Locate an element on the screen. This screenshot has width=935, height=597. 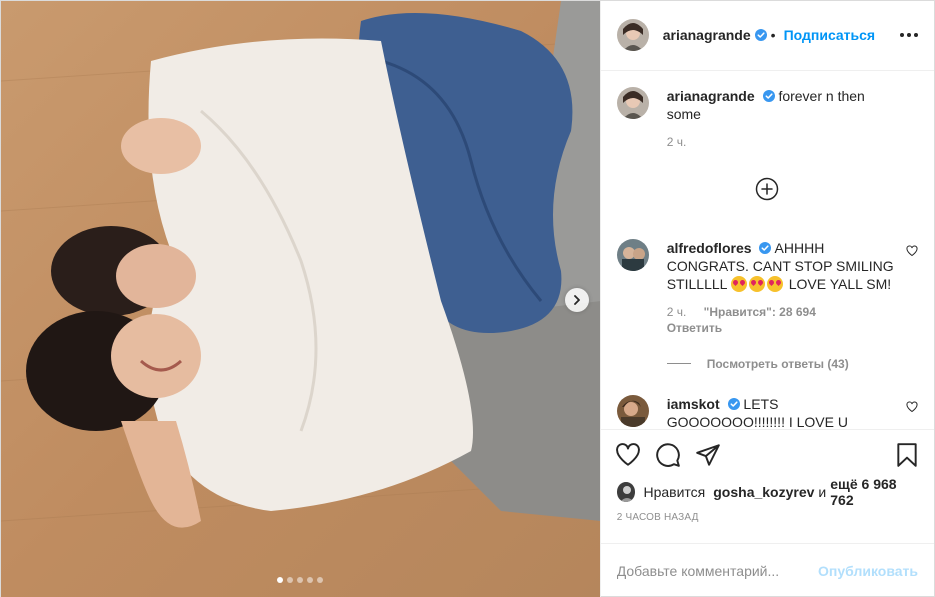
follow-button: Подписаться is located at coordinates (830, 35).